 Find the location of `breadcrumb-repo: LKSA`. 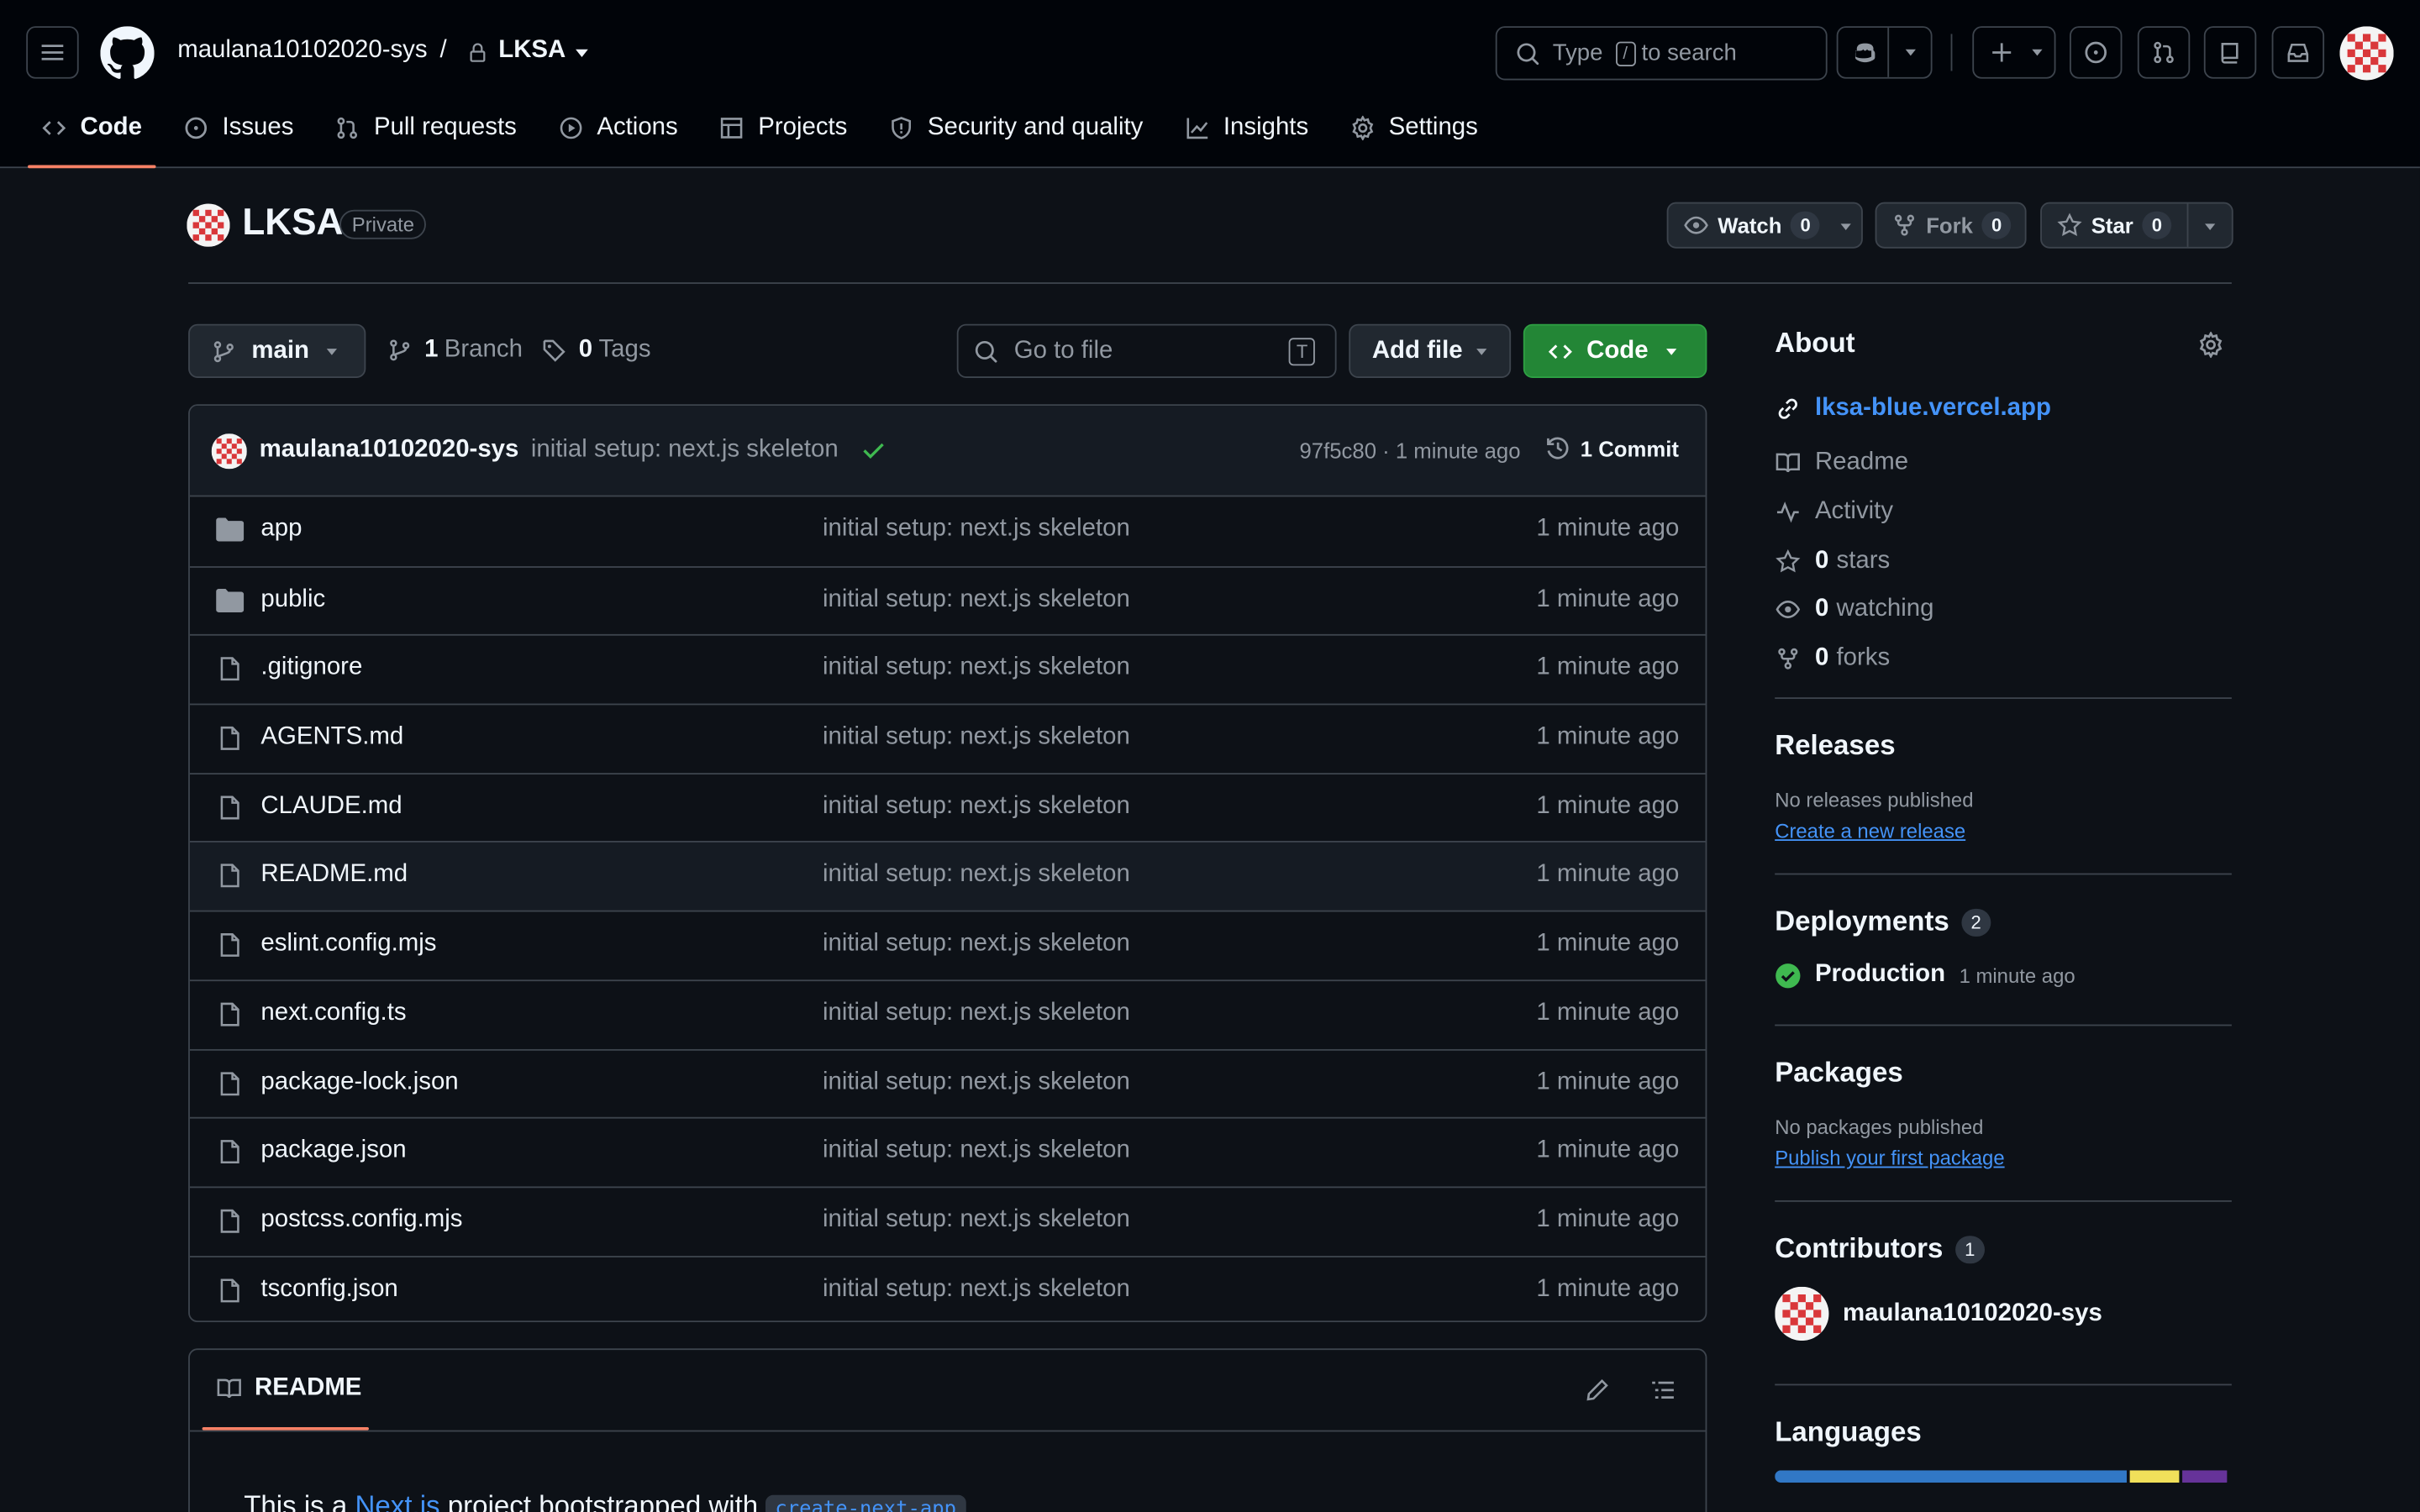

breadcrumb-repo: LKSA is located at coordinates (532, 51).